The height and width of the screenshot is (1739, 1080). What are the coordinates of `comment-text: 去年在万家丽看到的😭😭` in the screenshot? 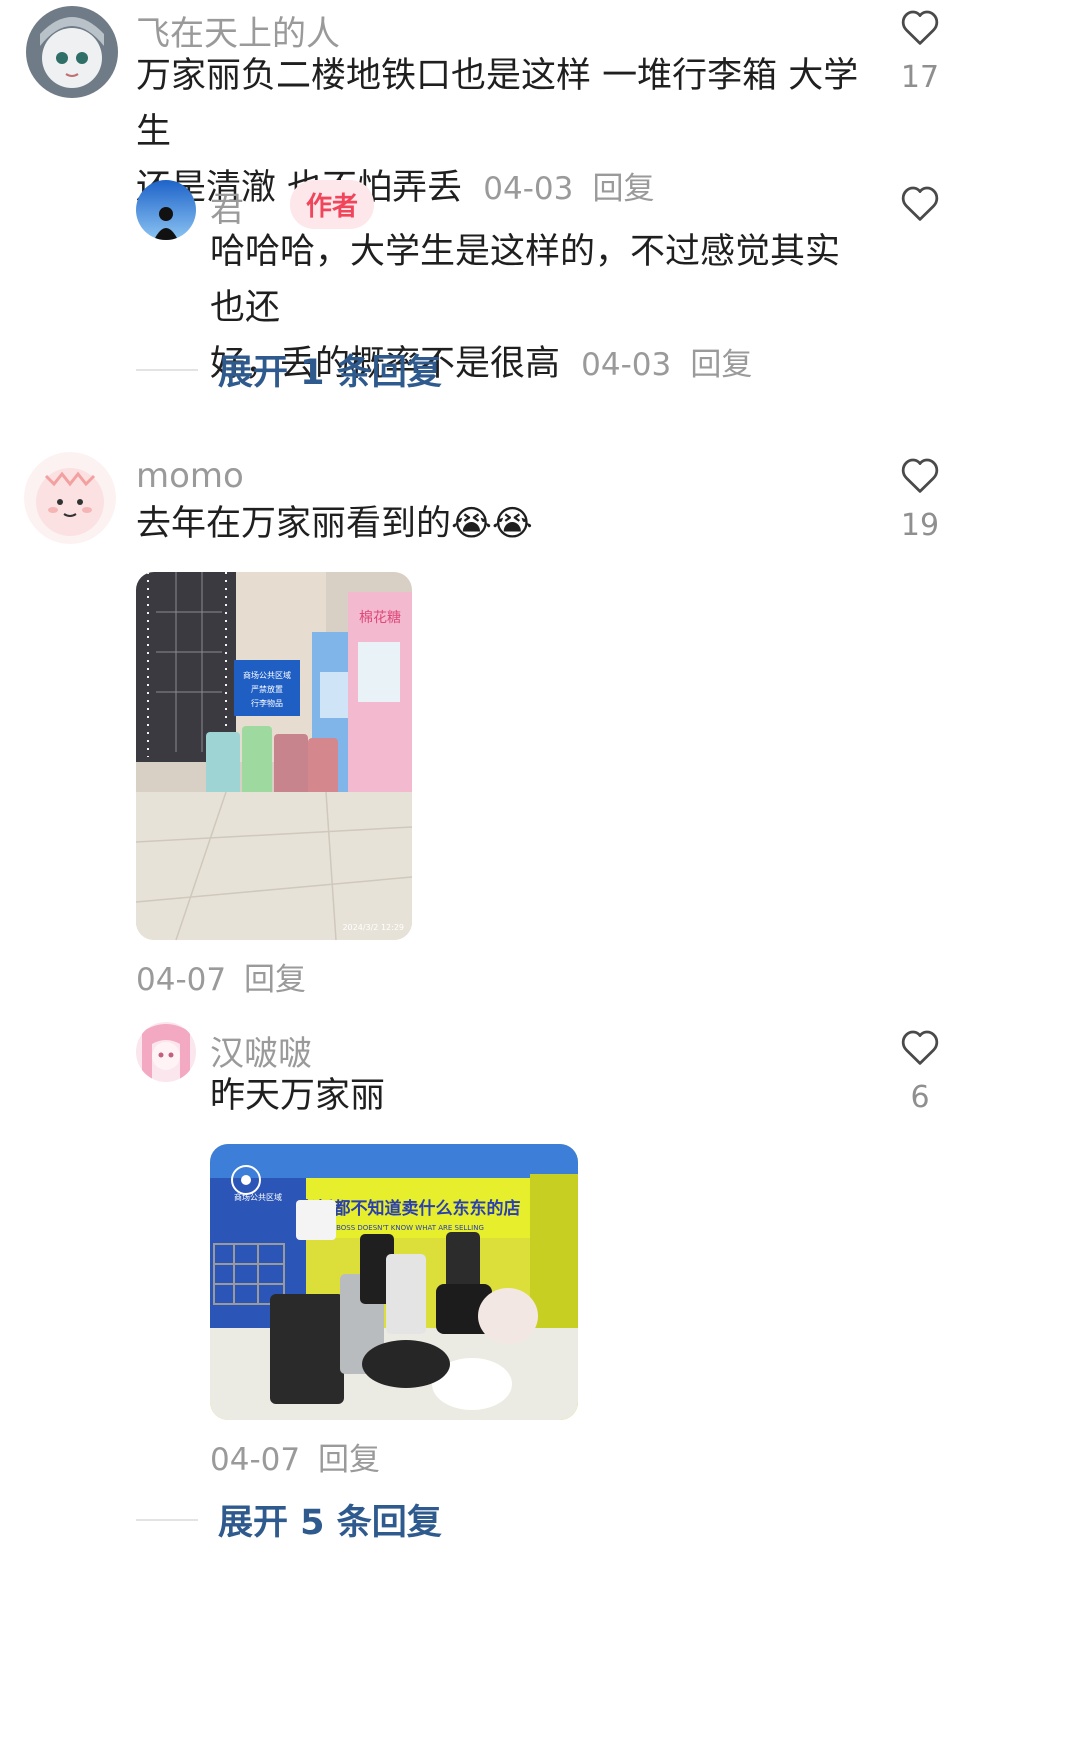 It's located at (501, 524).